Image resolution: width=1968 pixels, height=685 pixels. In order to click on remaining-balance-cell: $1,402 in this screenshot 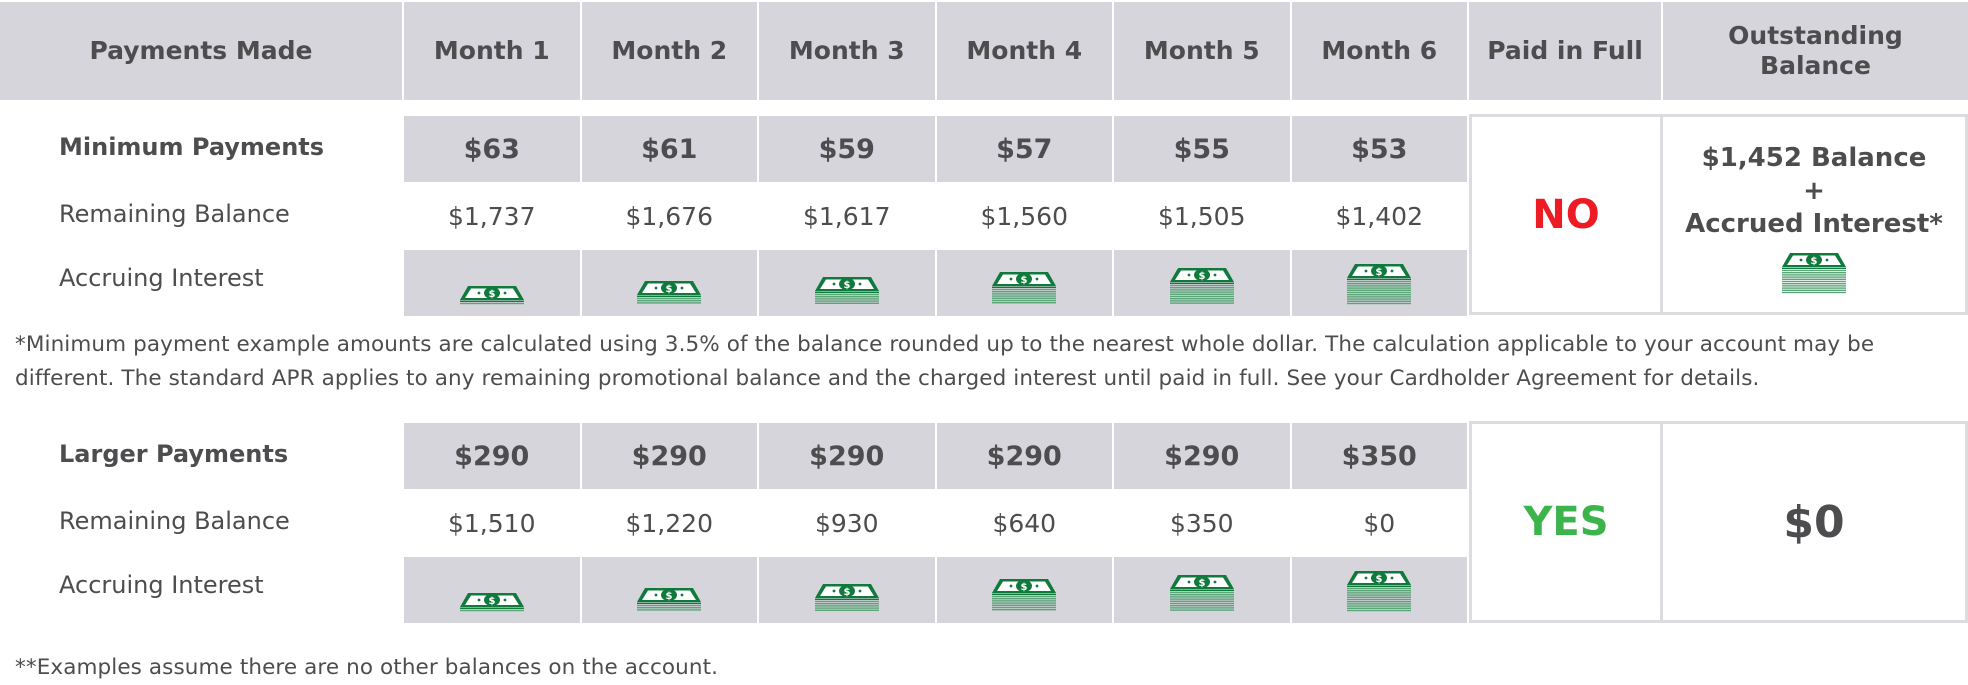, I will do `click(1379, 216)`.